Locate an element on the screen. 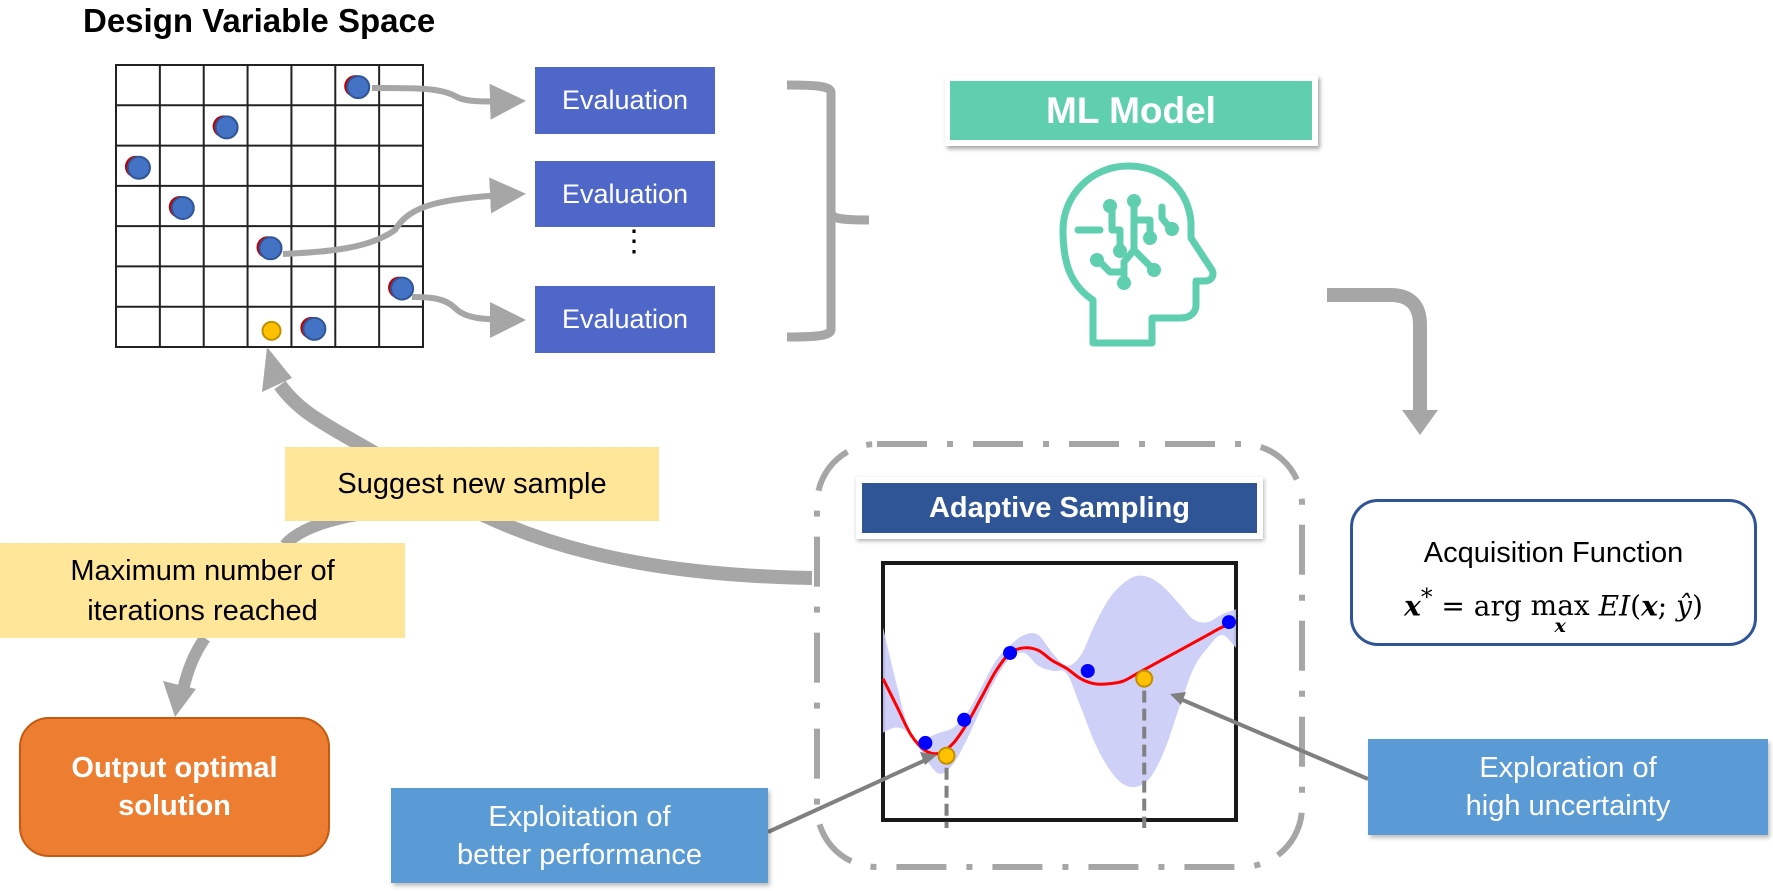  max-iterations-label: Maximum number of iterations reached is located at coordinates (202, 590).